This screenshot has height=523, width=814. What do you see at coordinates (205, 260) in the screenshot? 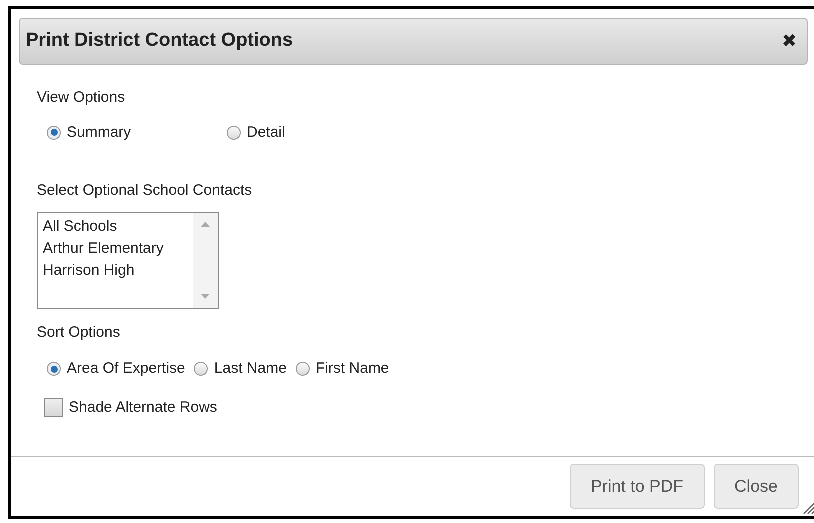
I see `scrollbar` at bounding box center [205, 260].